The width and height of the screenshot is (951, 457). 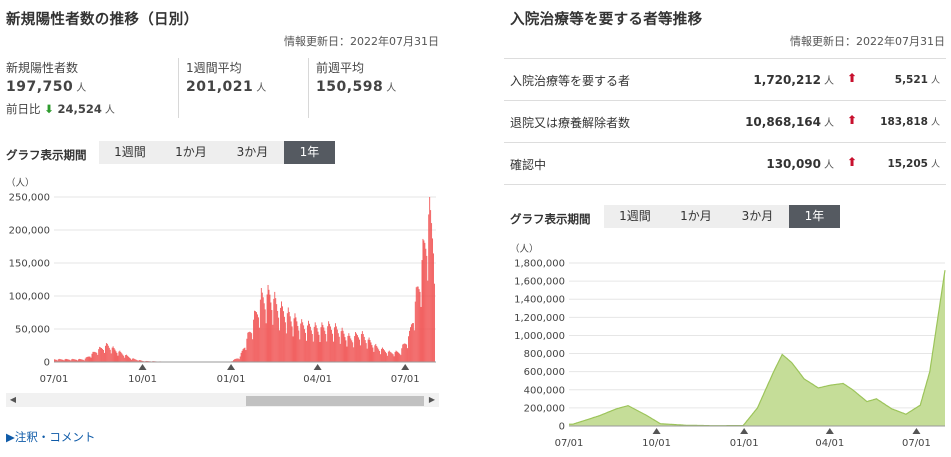 What do you see at coordinates (13, 400) in the screenshot?
I see `scroll-left-icon: ◀` at bounding box center [13, 400].